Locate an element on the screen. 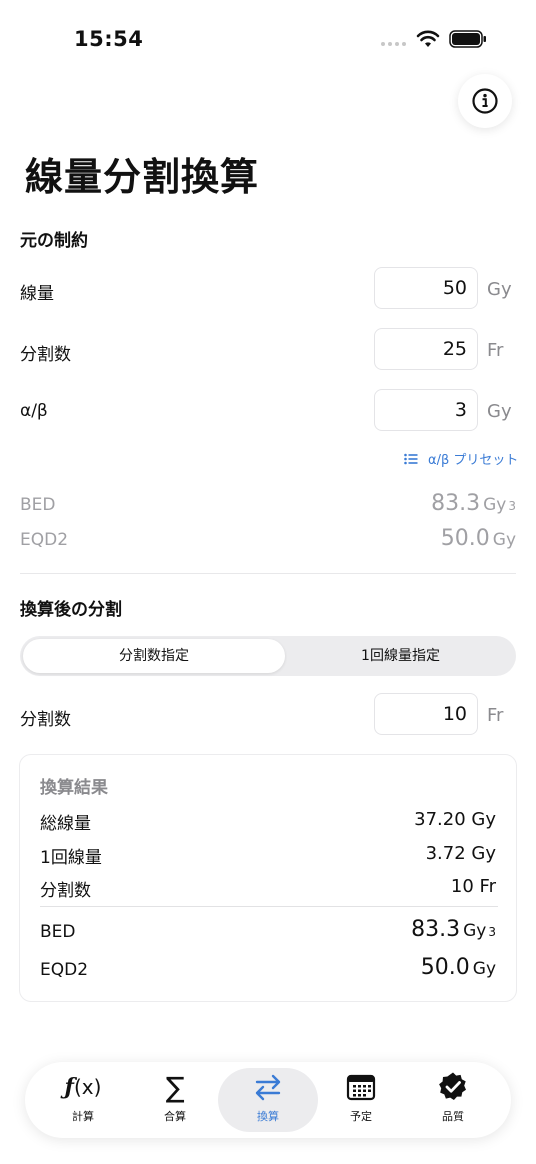  alpha-beta-unit: Gy is located at coordinates (499, 411).